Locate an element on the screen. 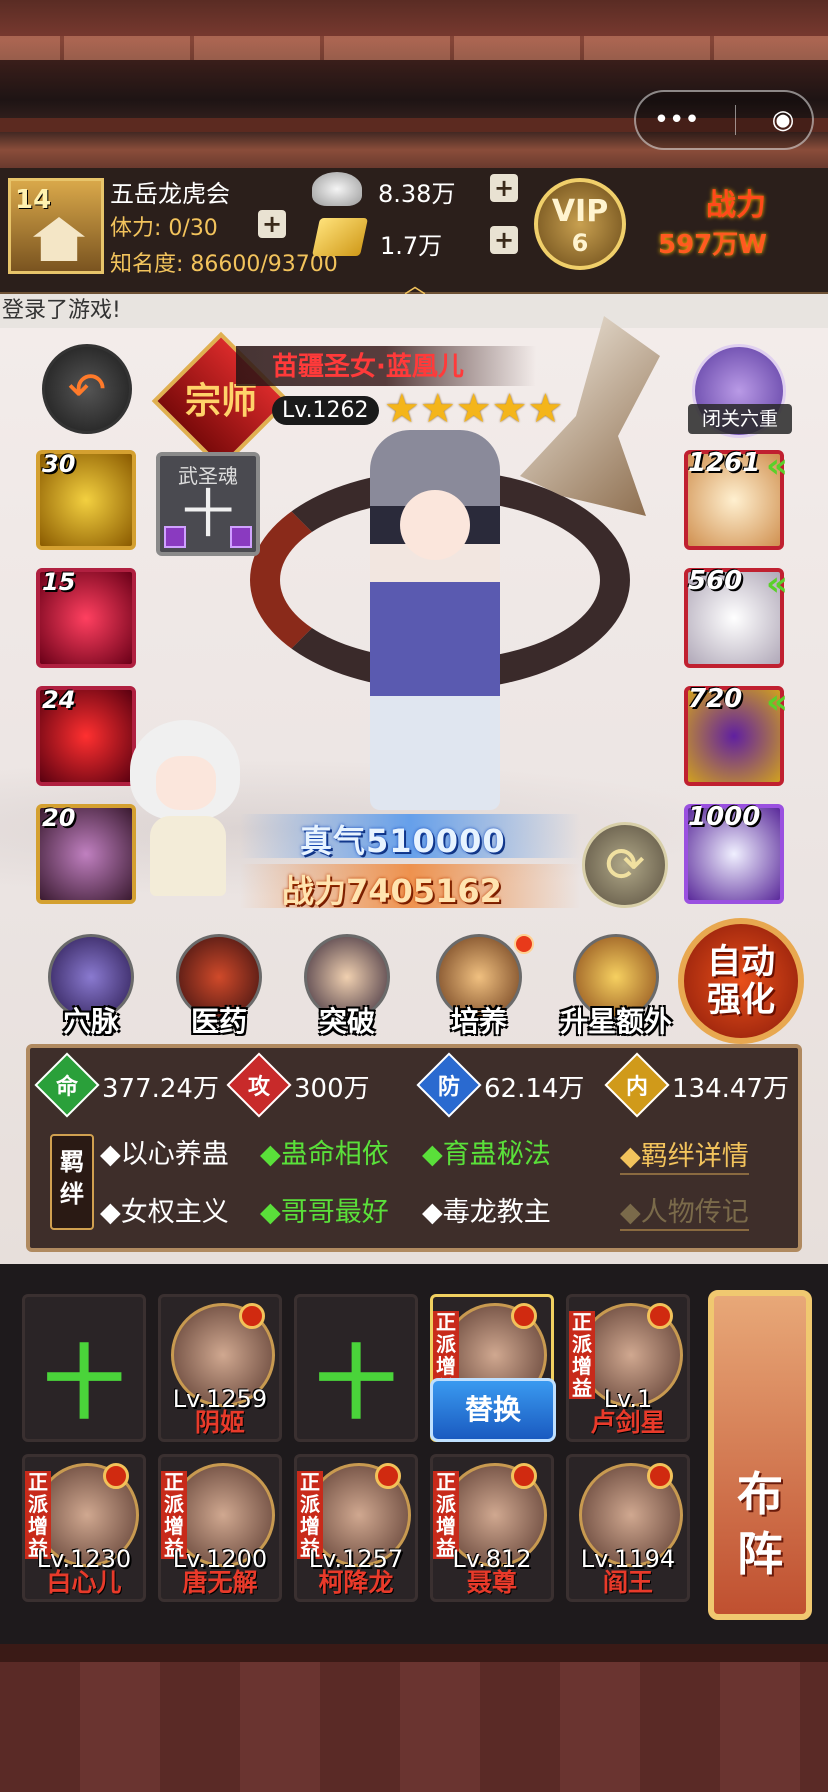  back-button: ↶ is located at coordinates (87, 389).